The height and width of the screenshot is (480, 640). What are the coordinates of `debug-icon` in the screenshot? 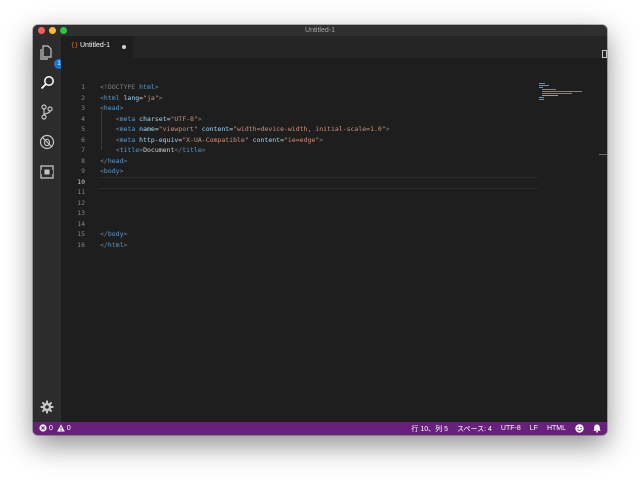 It's located at (47, 142).